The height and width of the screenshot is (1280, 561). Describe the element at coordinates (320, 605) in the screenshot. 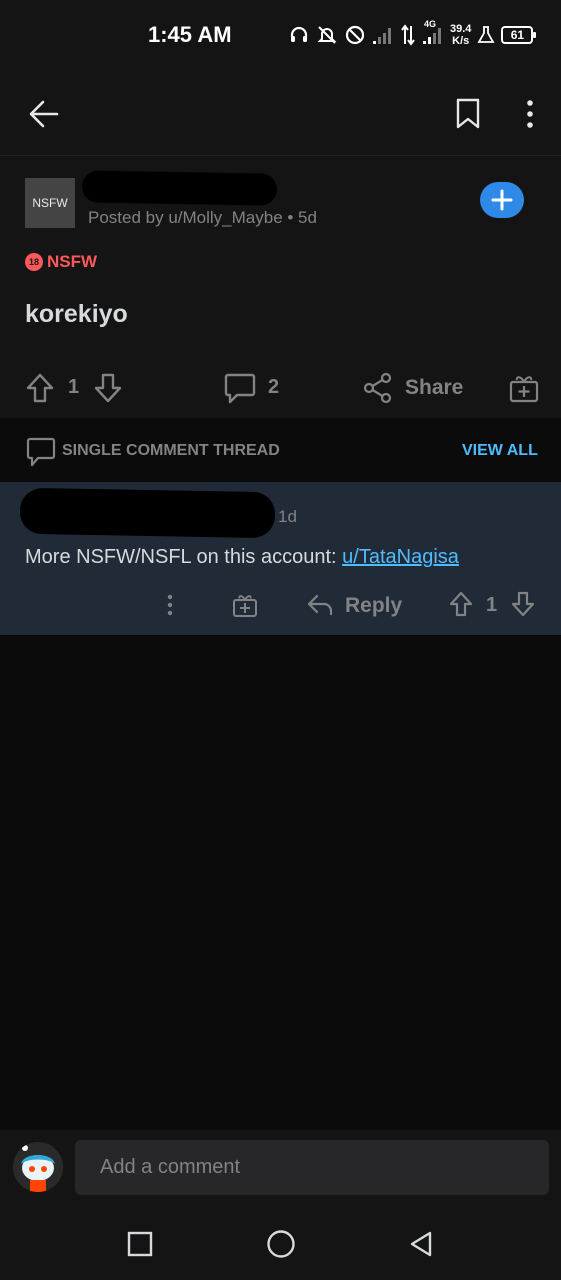

I see `reply-icon` at that location.